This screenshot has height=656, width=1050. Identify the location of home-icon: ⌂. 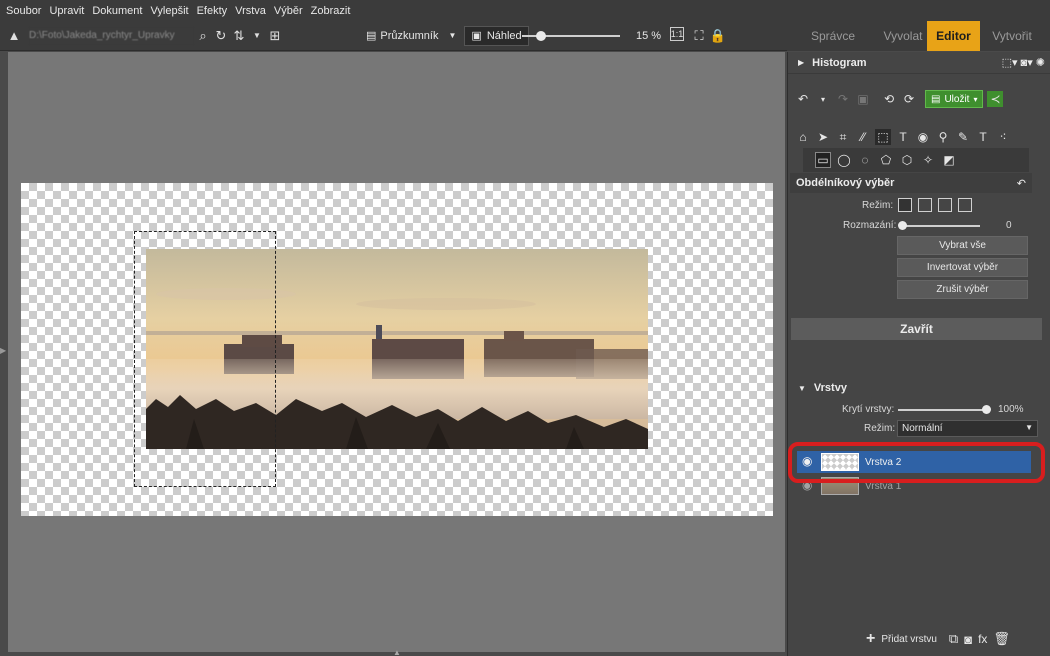
(803, 137).